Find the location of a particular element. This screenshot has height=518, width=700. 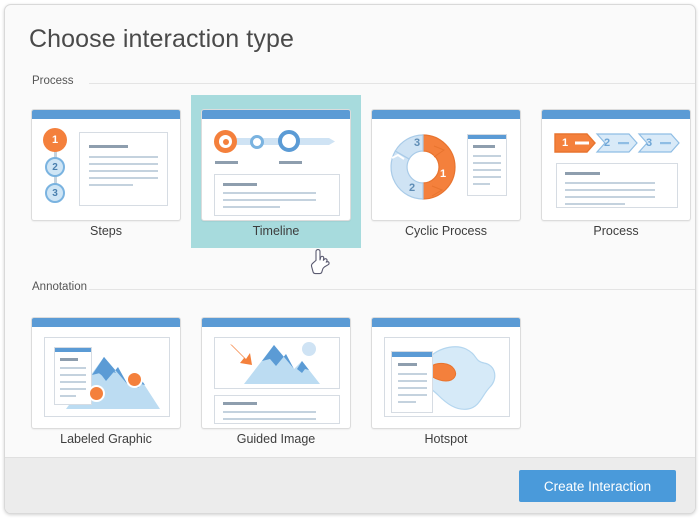

process-number-1: 1 is located at coordinates (565, 143).